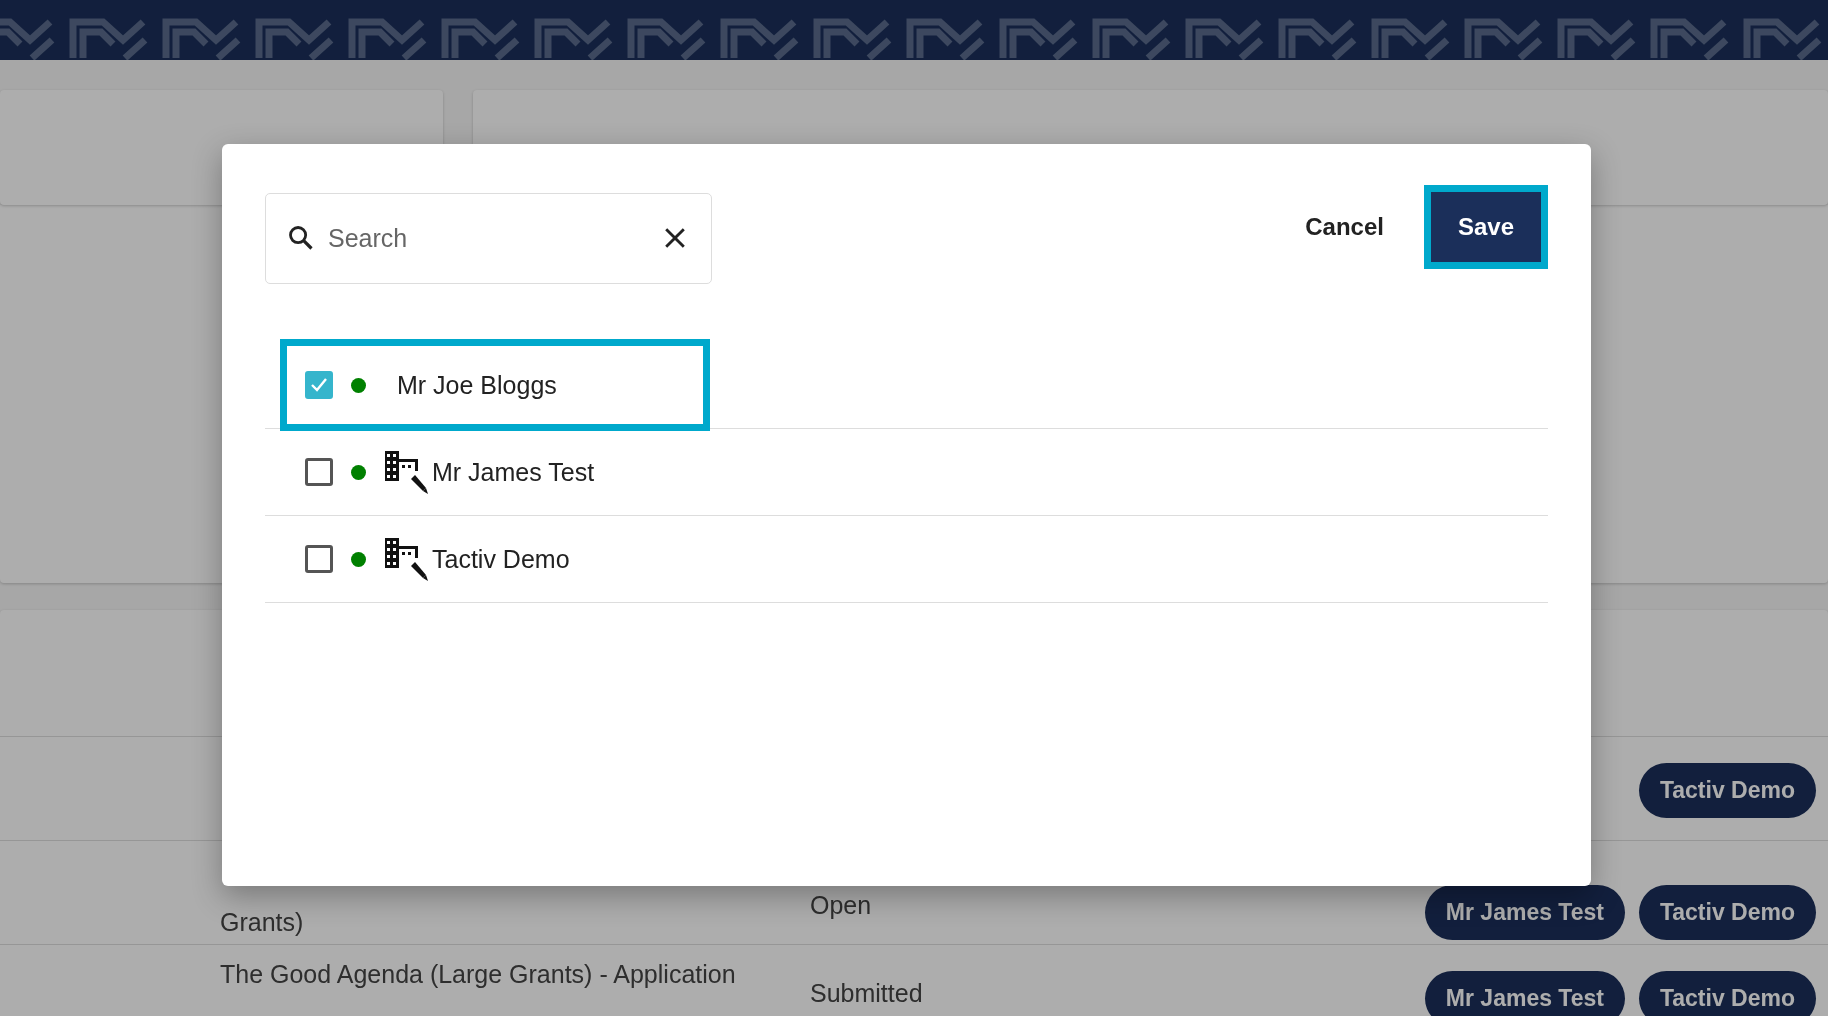 This screenshot has width=1828, height=1016. What do you see at coordinates (262, 922) in the screenshot?
I see `table-cell: Grants)` at bounding box center [262, 922].